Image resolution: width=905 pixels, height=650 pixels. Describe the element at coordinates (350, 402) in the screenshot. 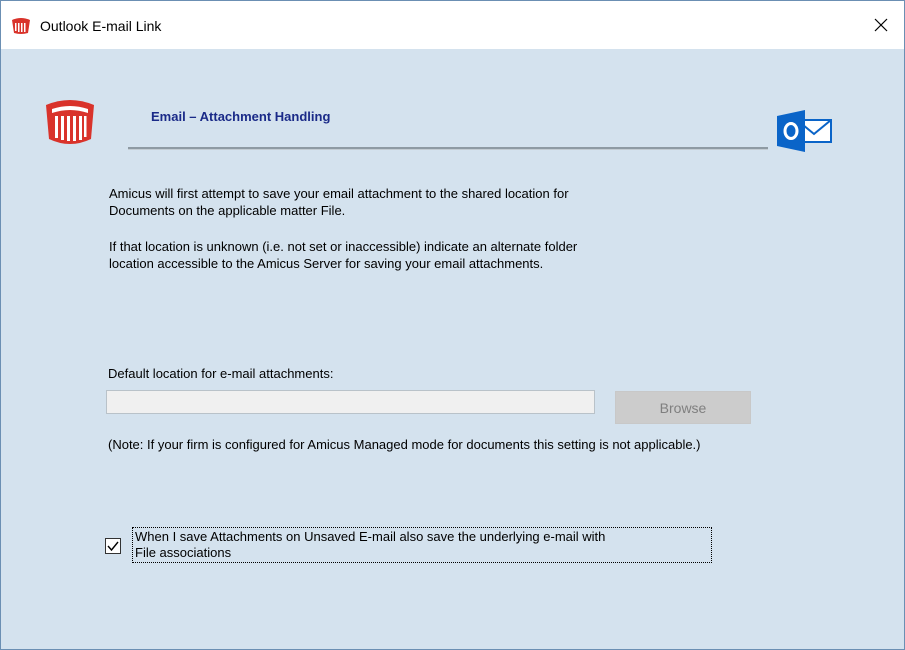

I see `attachment-location-input` at that location.